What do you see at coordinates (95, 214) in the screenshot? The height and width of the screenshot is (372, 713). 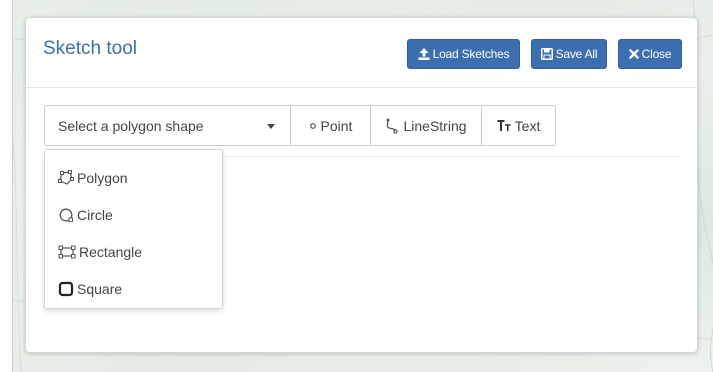 I see `menu-item-circle-label: Circle` at bounding box center [95, 214].